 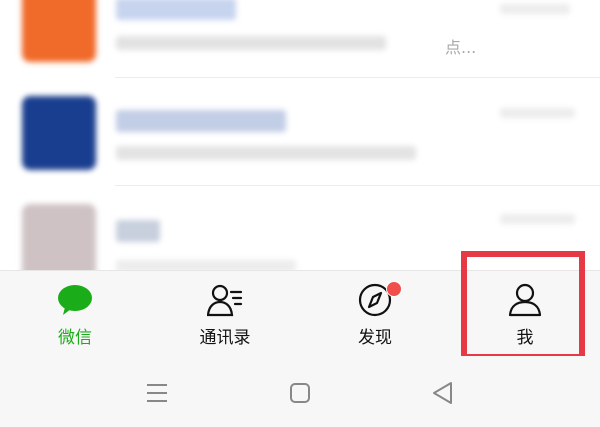 I want to click on discover-badge-dot, so click(x=394, y=289).